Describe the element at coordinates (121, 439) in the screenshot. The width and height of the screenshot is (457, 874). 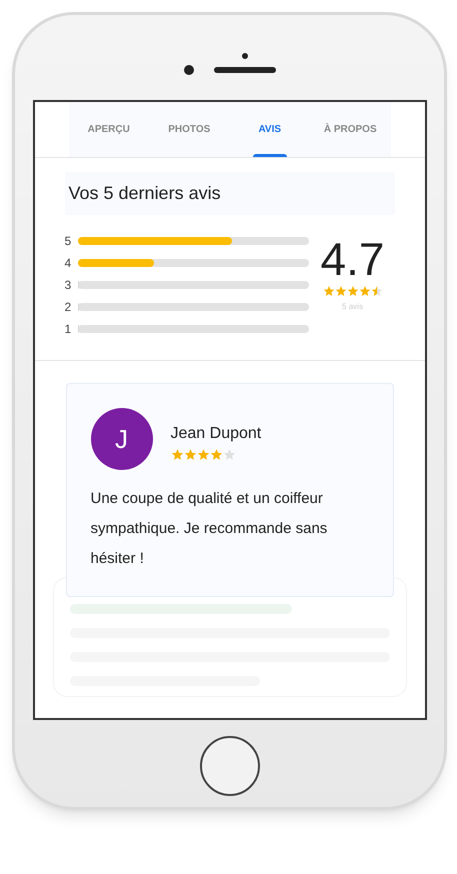
I see `avatar: J` at that location.